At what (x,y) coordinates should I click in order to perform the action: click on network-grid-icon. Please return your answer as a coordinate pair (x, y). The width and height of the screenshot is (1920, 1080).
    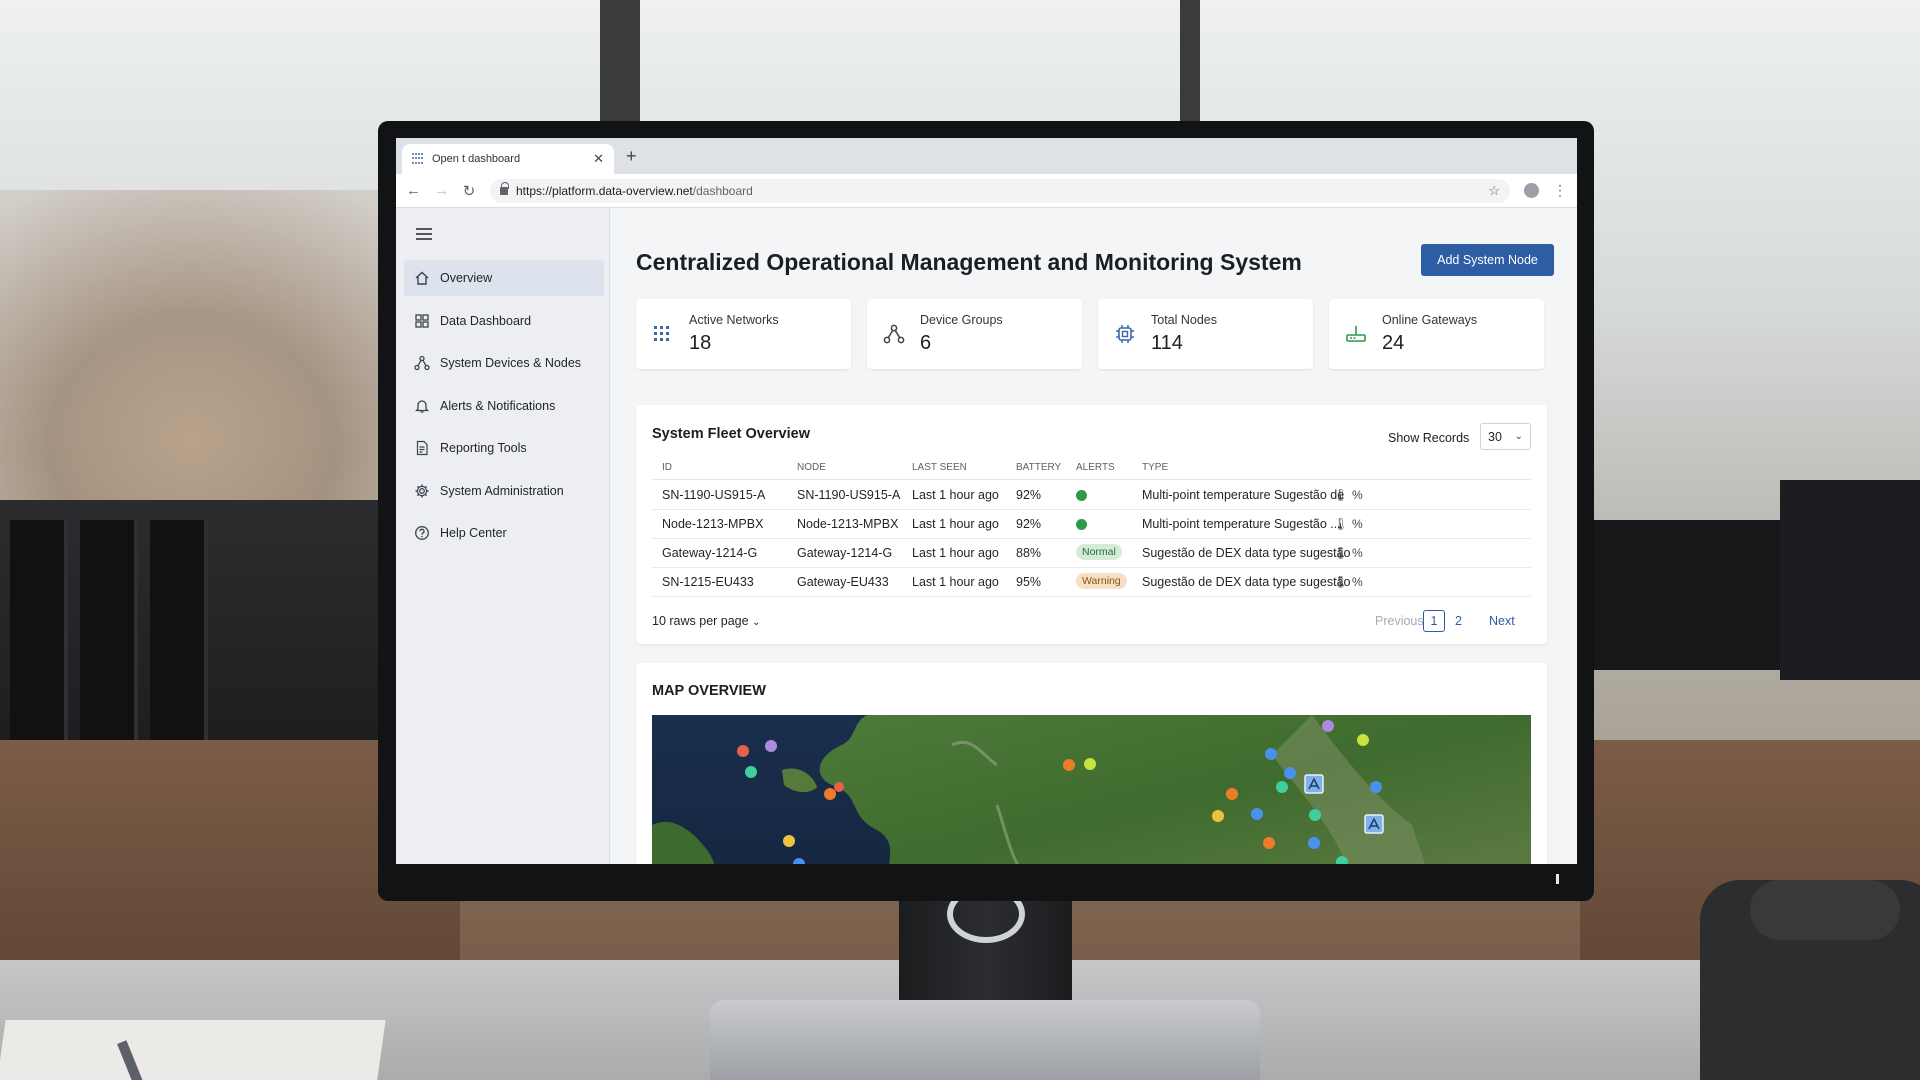
    Looking at the image, I should click on (663, 334).